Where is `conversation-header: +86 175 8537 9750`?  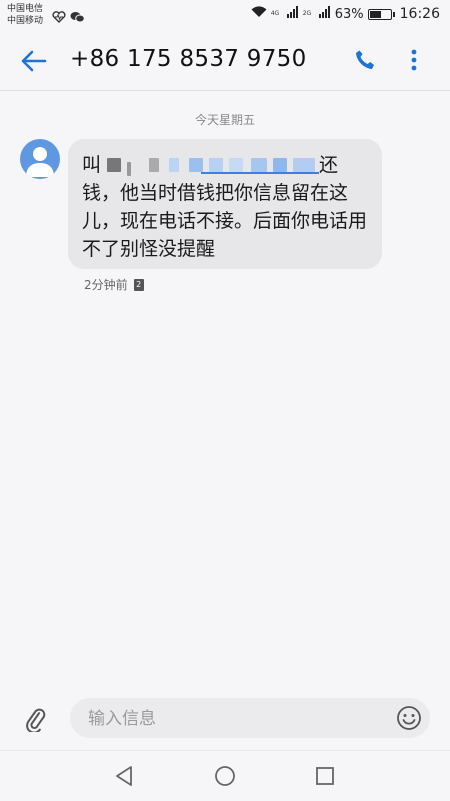 conversation-header: +86 175 8537 9750 is located at coordinates (225, 60).